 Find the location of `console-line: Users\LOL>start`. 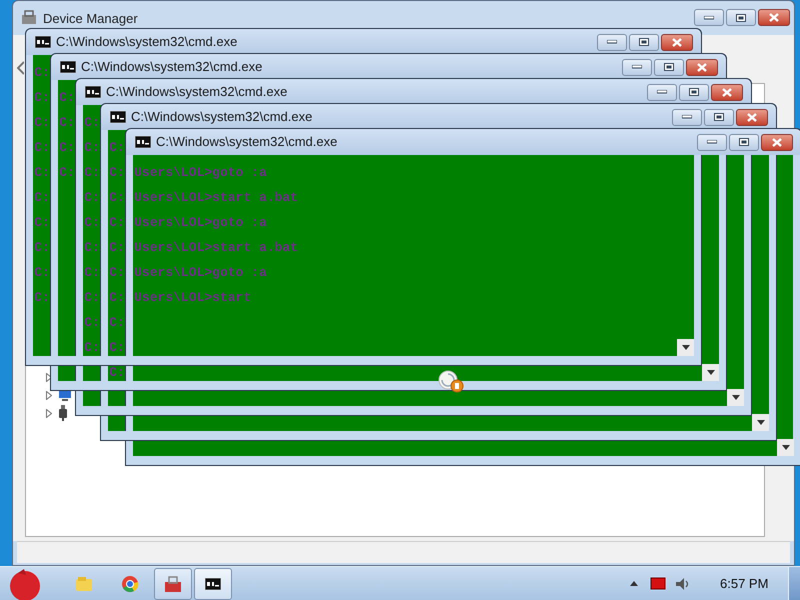

console-line: Users\LOL>start is located at coordinates (193, 298).